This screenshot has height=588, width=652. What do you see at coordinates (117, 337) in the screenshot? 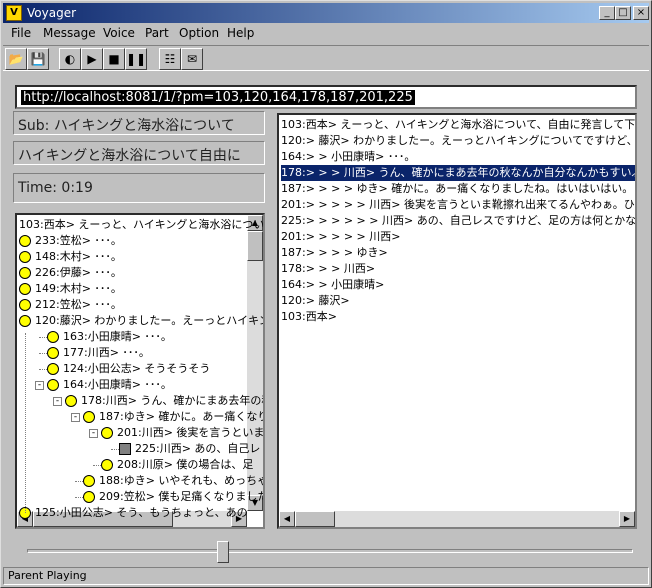
I see `tree-item: 163:小田康晴> ･･･。` at bounding box center [117, 337].